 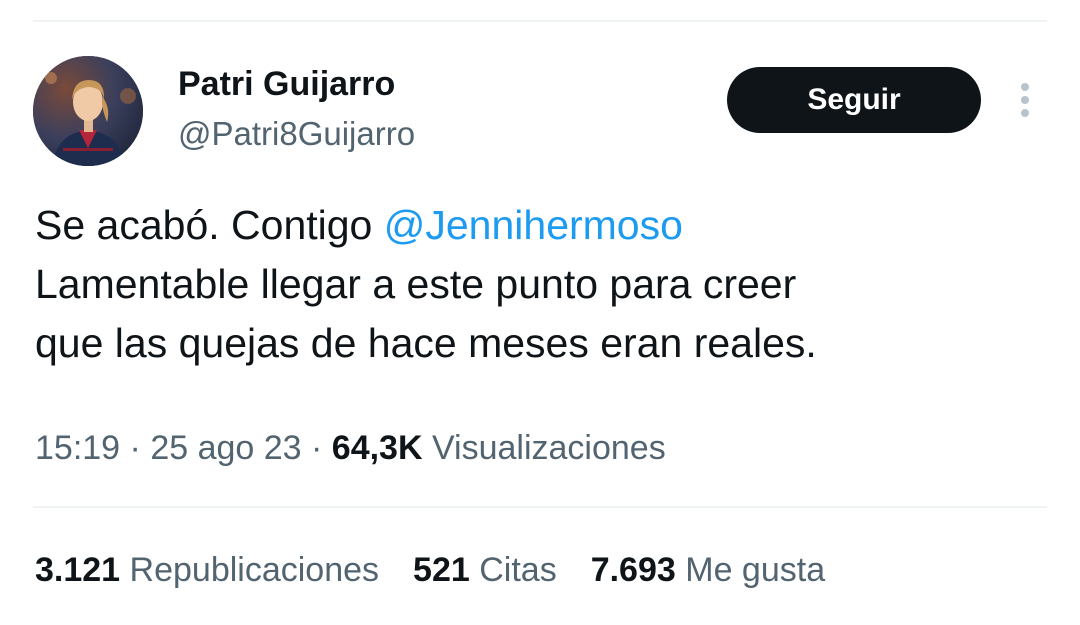 I want to click on author-display-name: Patri Guijarro, so click(x=286, y=84).